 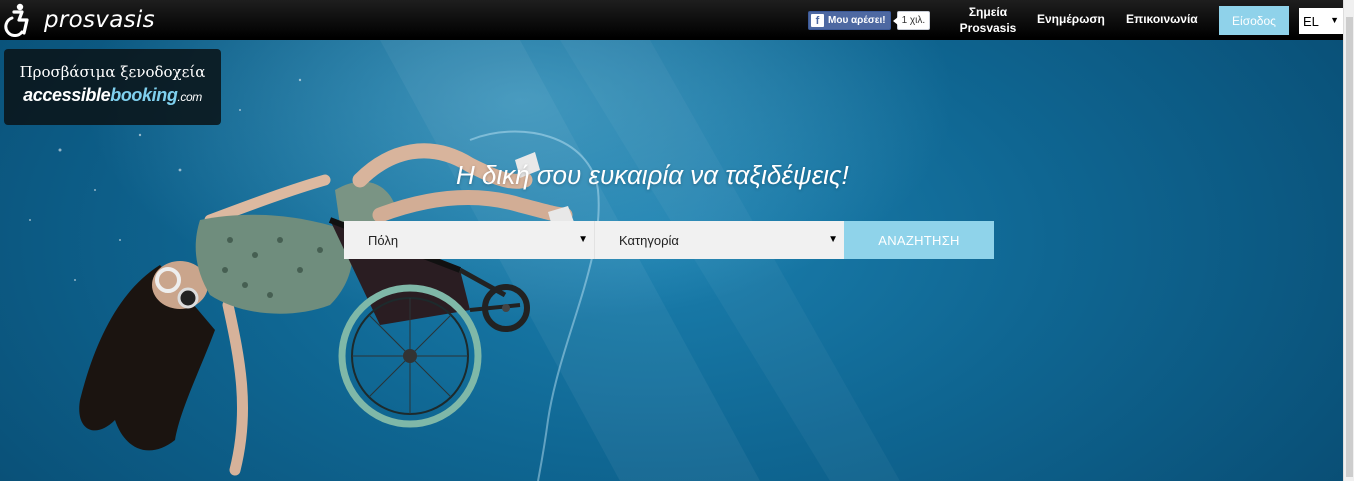 I want to click on nav-link-contact: Επικοινωνία, so click(x=1162, y=19).